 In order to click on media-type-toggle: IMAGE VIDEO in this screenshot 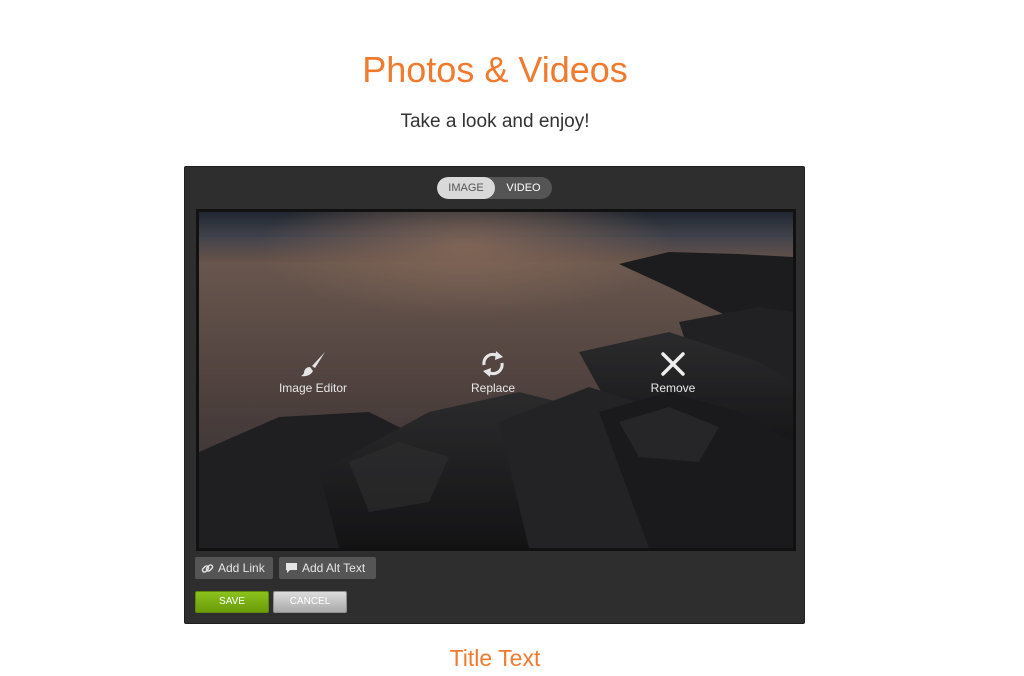, I will do `click(494, 188)`.